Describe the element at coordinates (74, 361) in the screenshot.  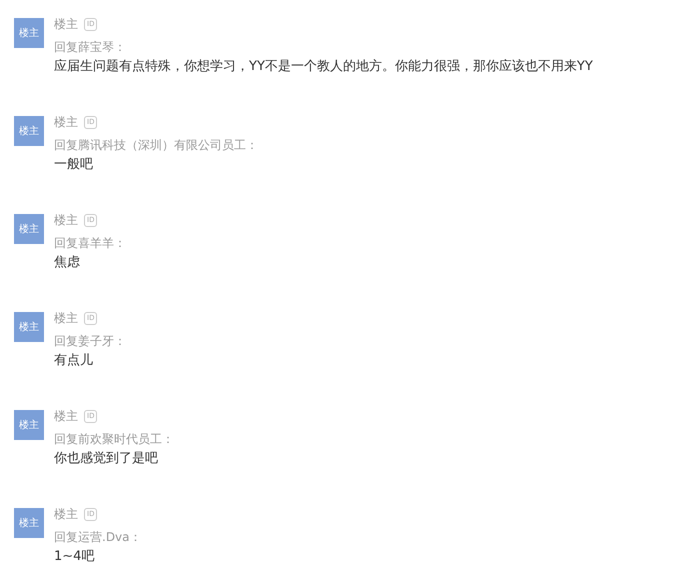
I see `reply-text: 有点儿` at that location.